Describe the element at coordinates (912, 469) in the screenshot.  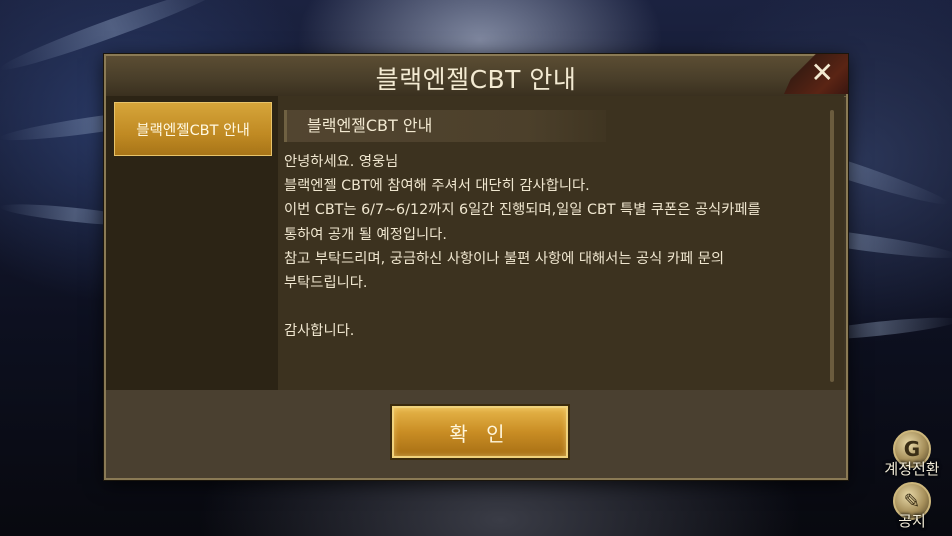
I see `switch-account-label: 계정전환` at that location.